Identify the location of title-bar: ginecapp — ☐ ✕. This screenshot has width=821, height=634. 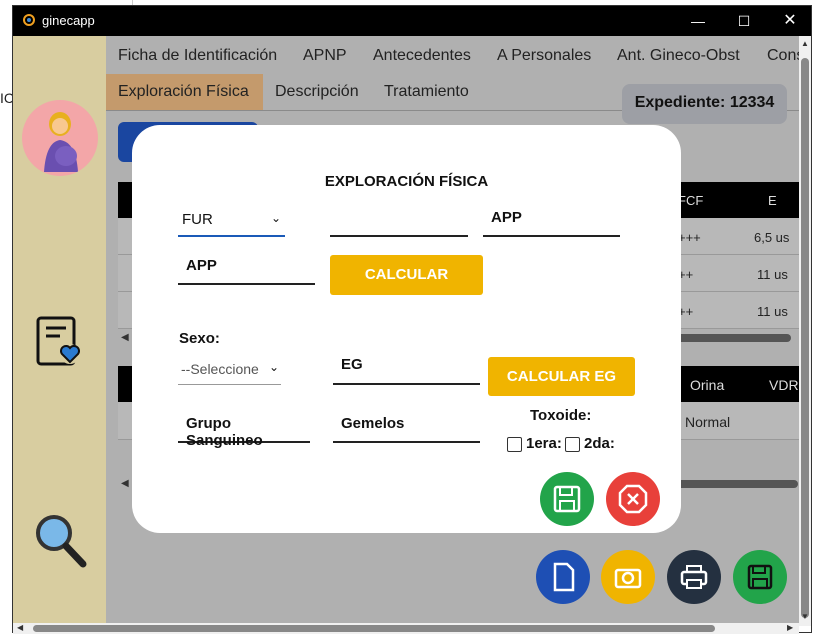
(412, 21).